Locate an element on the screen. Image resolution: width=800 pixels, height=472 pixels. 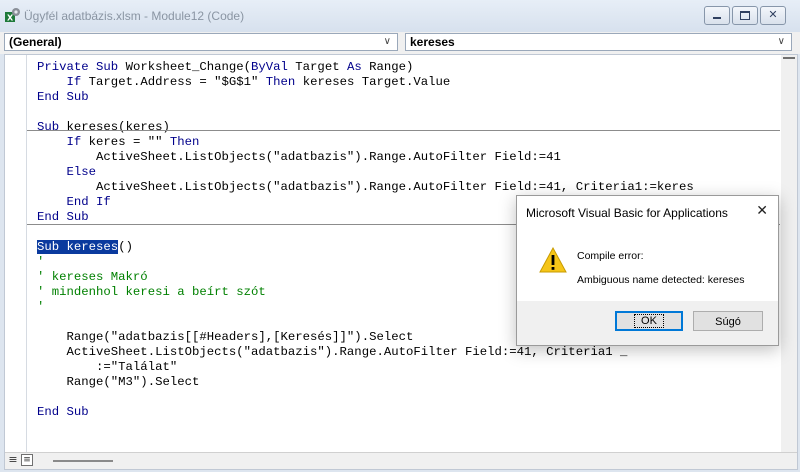
code-token: kereses Target.Value is located at coordinates (376, 82).